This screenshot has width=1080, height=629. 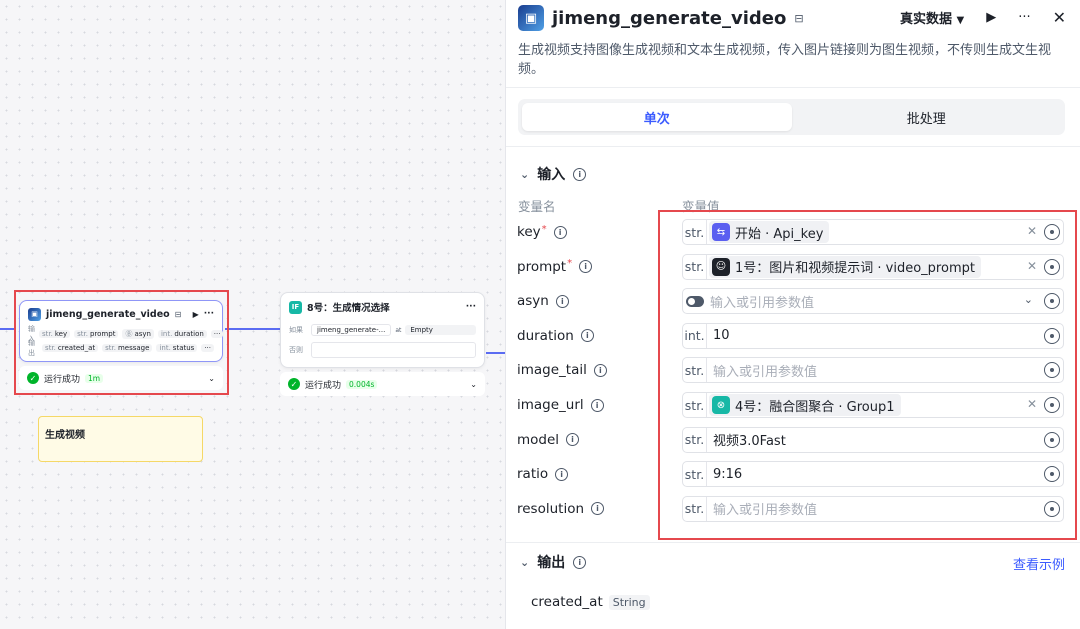 I want to click on param-name: resolution i, so click(x=561, y=508).